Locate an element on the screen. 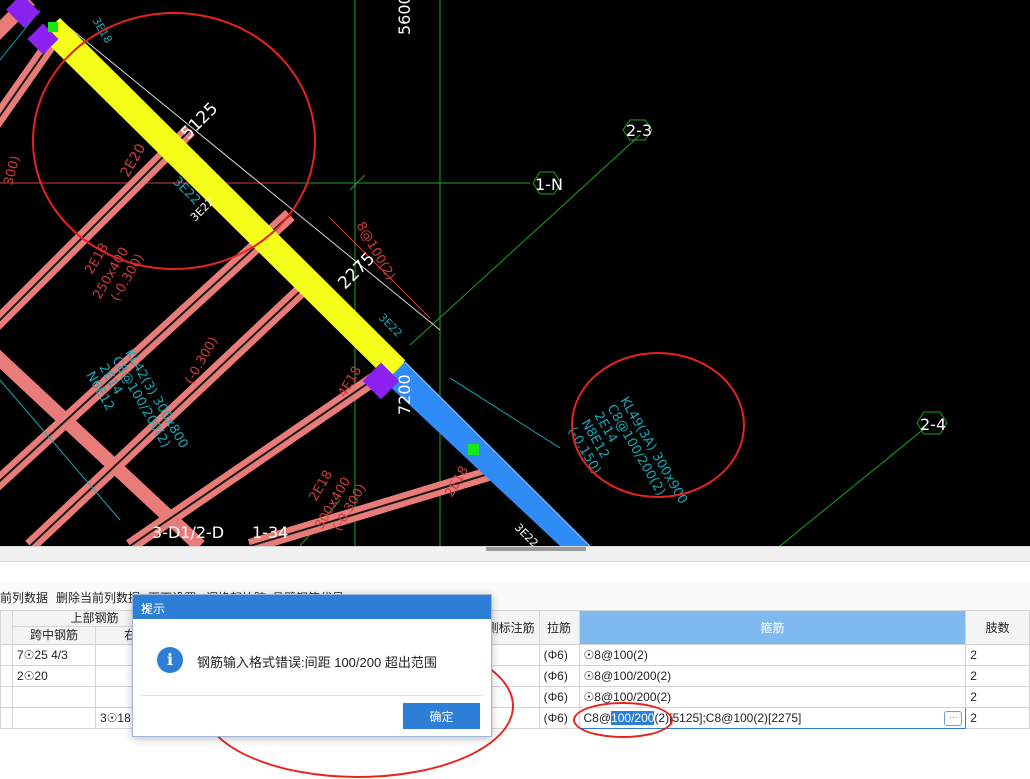 The width and height of the screenshot is (1030, 779). more-options-button: ··· is located at coordinates (953, 718).